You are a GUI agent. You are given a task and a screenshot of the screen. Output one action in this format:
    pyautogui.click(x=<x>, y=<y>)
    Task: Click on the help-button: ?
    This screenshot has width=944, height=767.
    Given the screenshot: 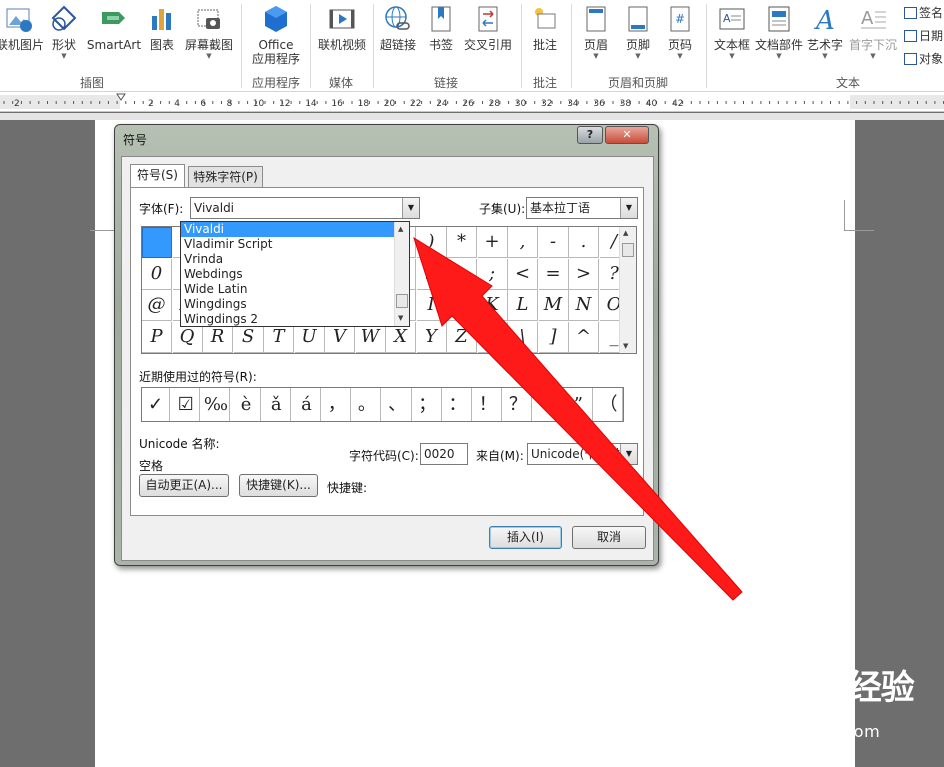 What is the action you would take?
    pyautogui.click(x=590, y=135)
    